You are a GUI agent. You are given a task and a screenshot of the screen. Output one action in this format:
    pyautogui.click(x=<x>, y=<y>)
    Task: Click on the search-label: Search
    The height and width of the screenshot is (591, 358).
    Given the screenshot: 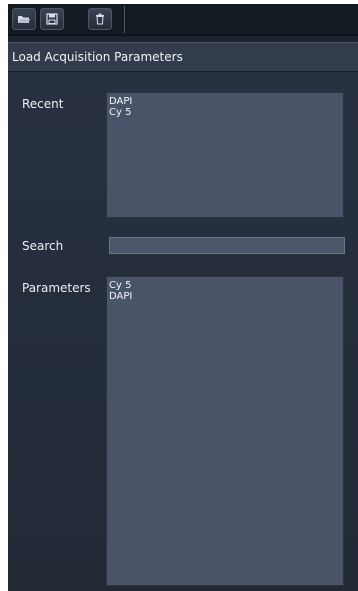 What is the action you would take?
    pyautogui.click(x=43, y=246)
    